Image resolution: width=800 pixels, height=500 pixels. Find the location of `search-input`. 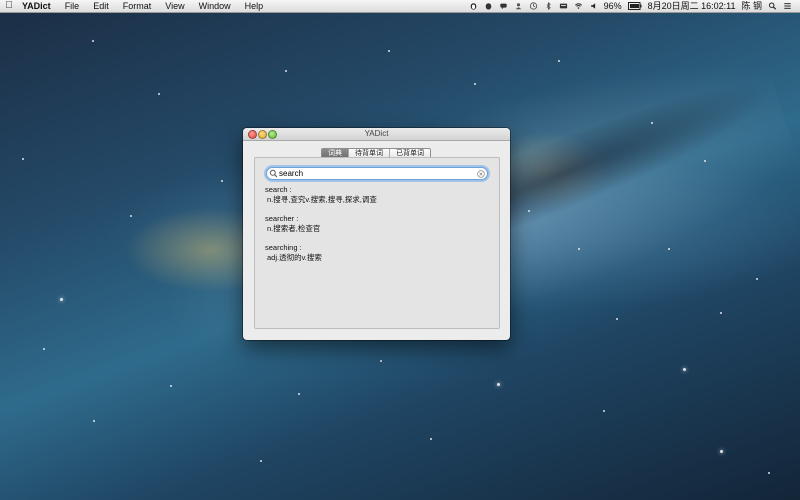

search-input is located at coordinates (377, 173).